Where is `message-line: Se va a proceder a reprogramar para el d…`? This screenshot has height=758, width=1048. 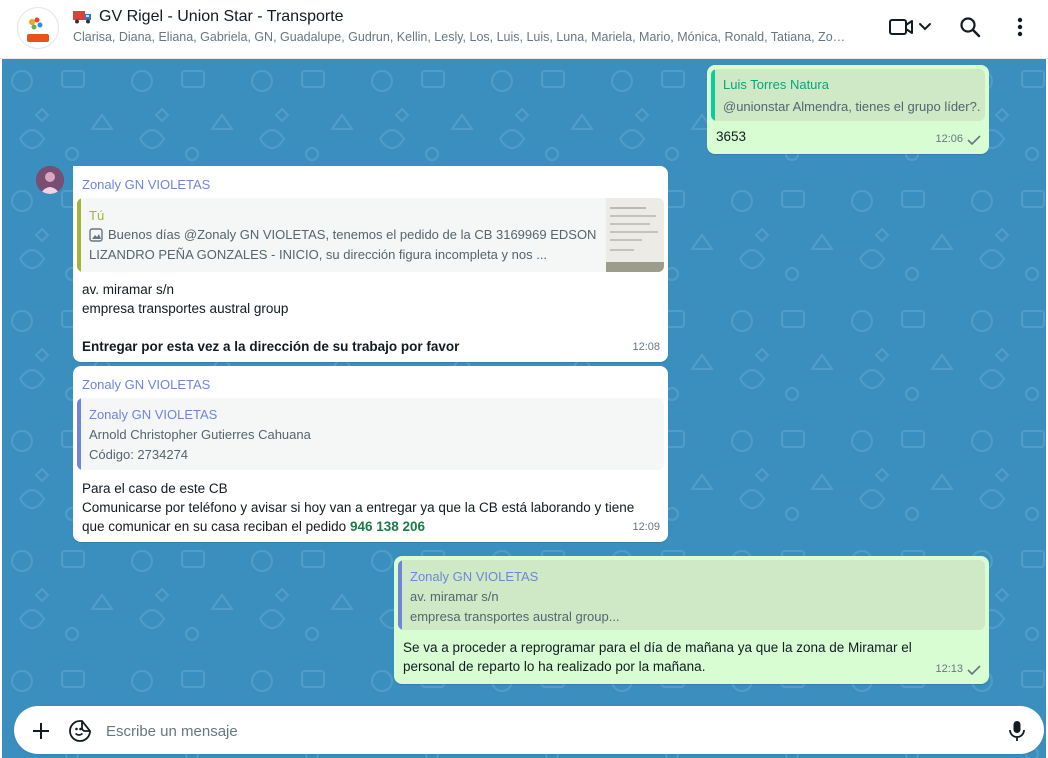
message-line: Se va a proceder a reprogramar para el d… is located at coordinates (657, 647).